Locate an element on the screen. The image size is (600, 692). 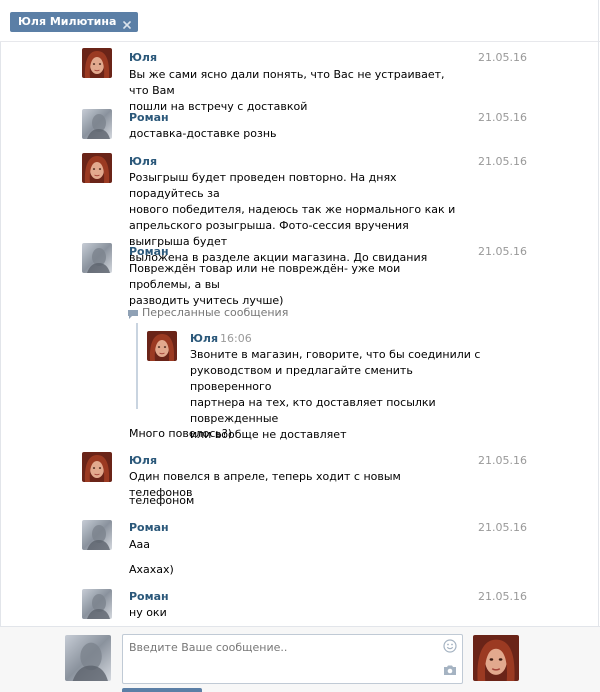
forwarded-header: Пересланные сообщения is located at coordinates (208, 313).